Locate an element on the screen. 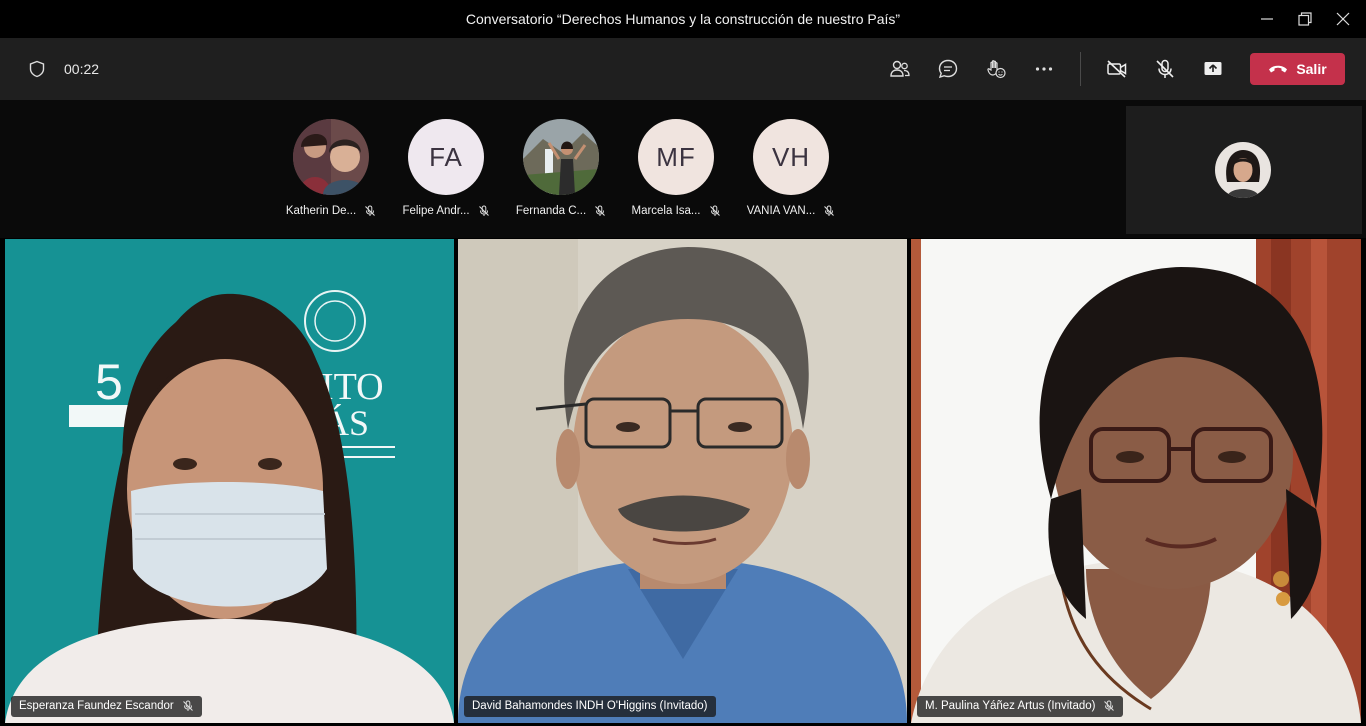 Image resolution: width=1366 pixels, height=726 pixels. reactions-button is located at coordinates (996, 69).